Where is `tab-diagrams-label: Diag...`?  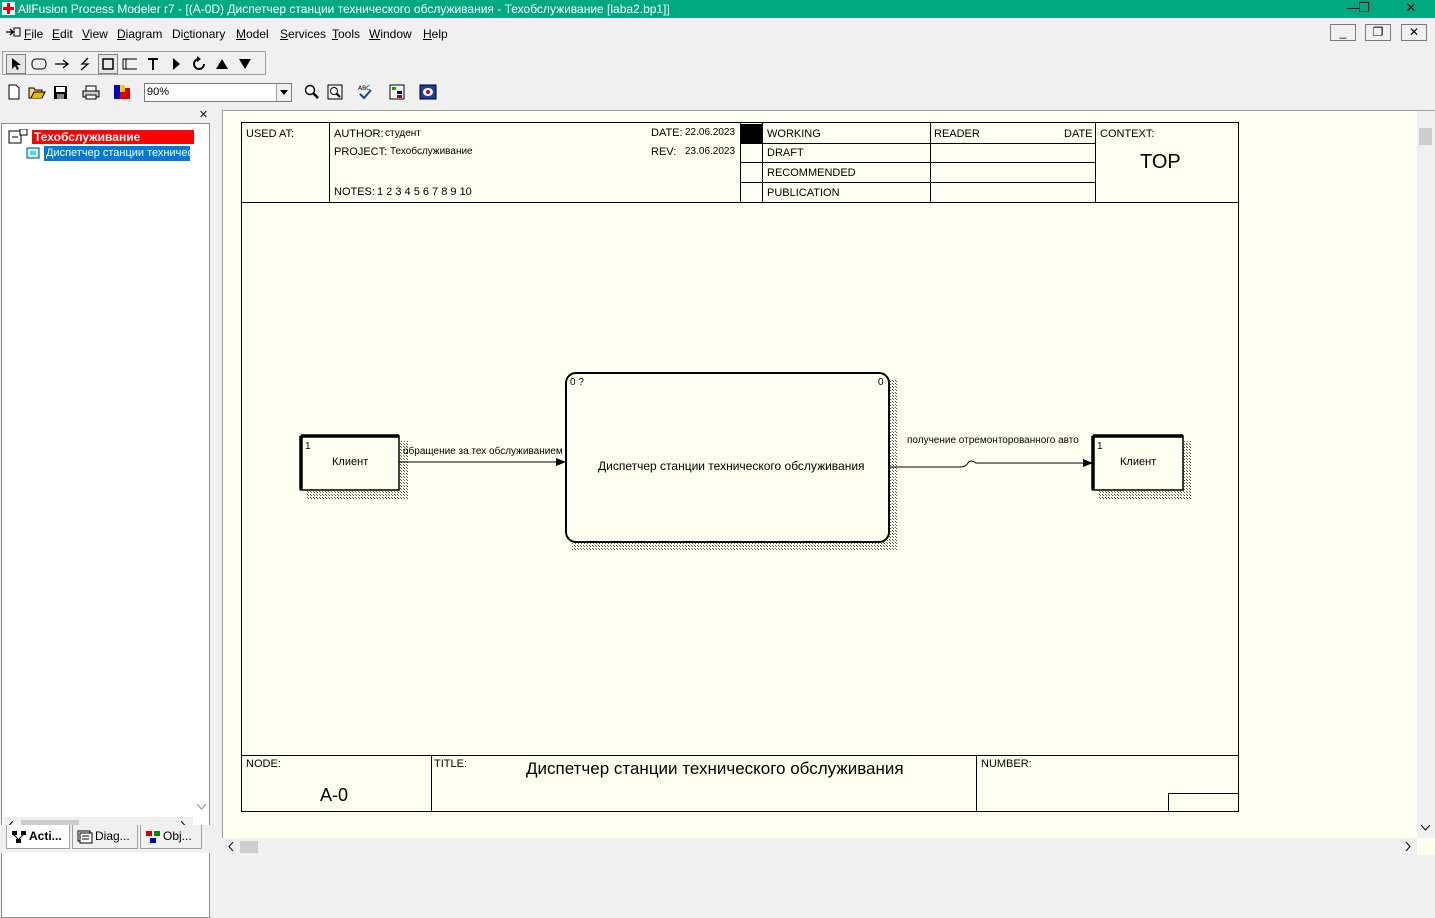
tab-diagrams-label: Diag... is located at coordinates (112, 836).